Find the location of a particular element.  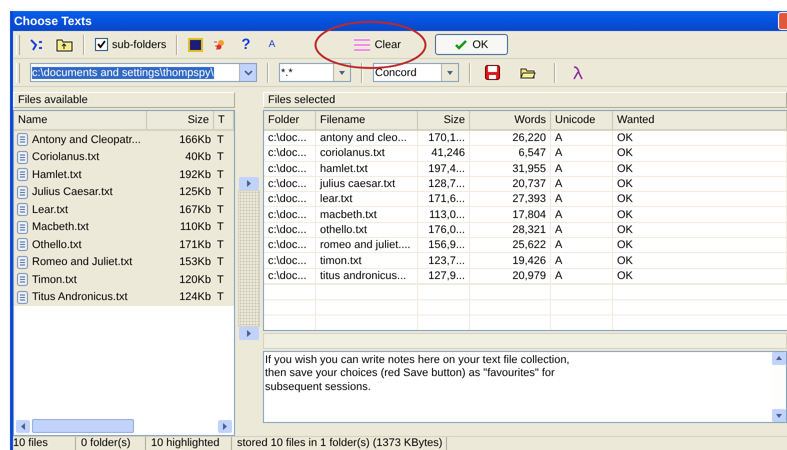

notes-field: If you wish you can write notes here on your text file collection, then save your choices (red Save button) as "favourites" for subsequent sessions. is located at coordinates (525, 386).